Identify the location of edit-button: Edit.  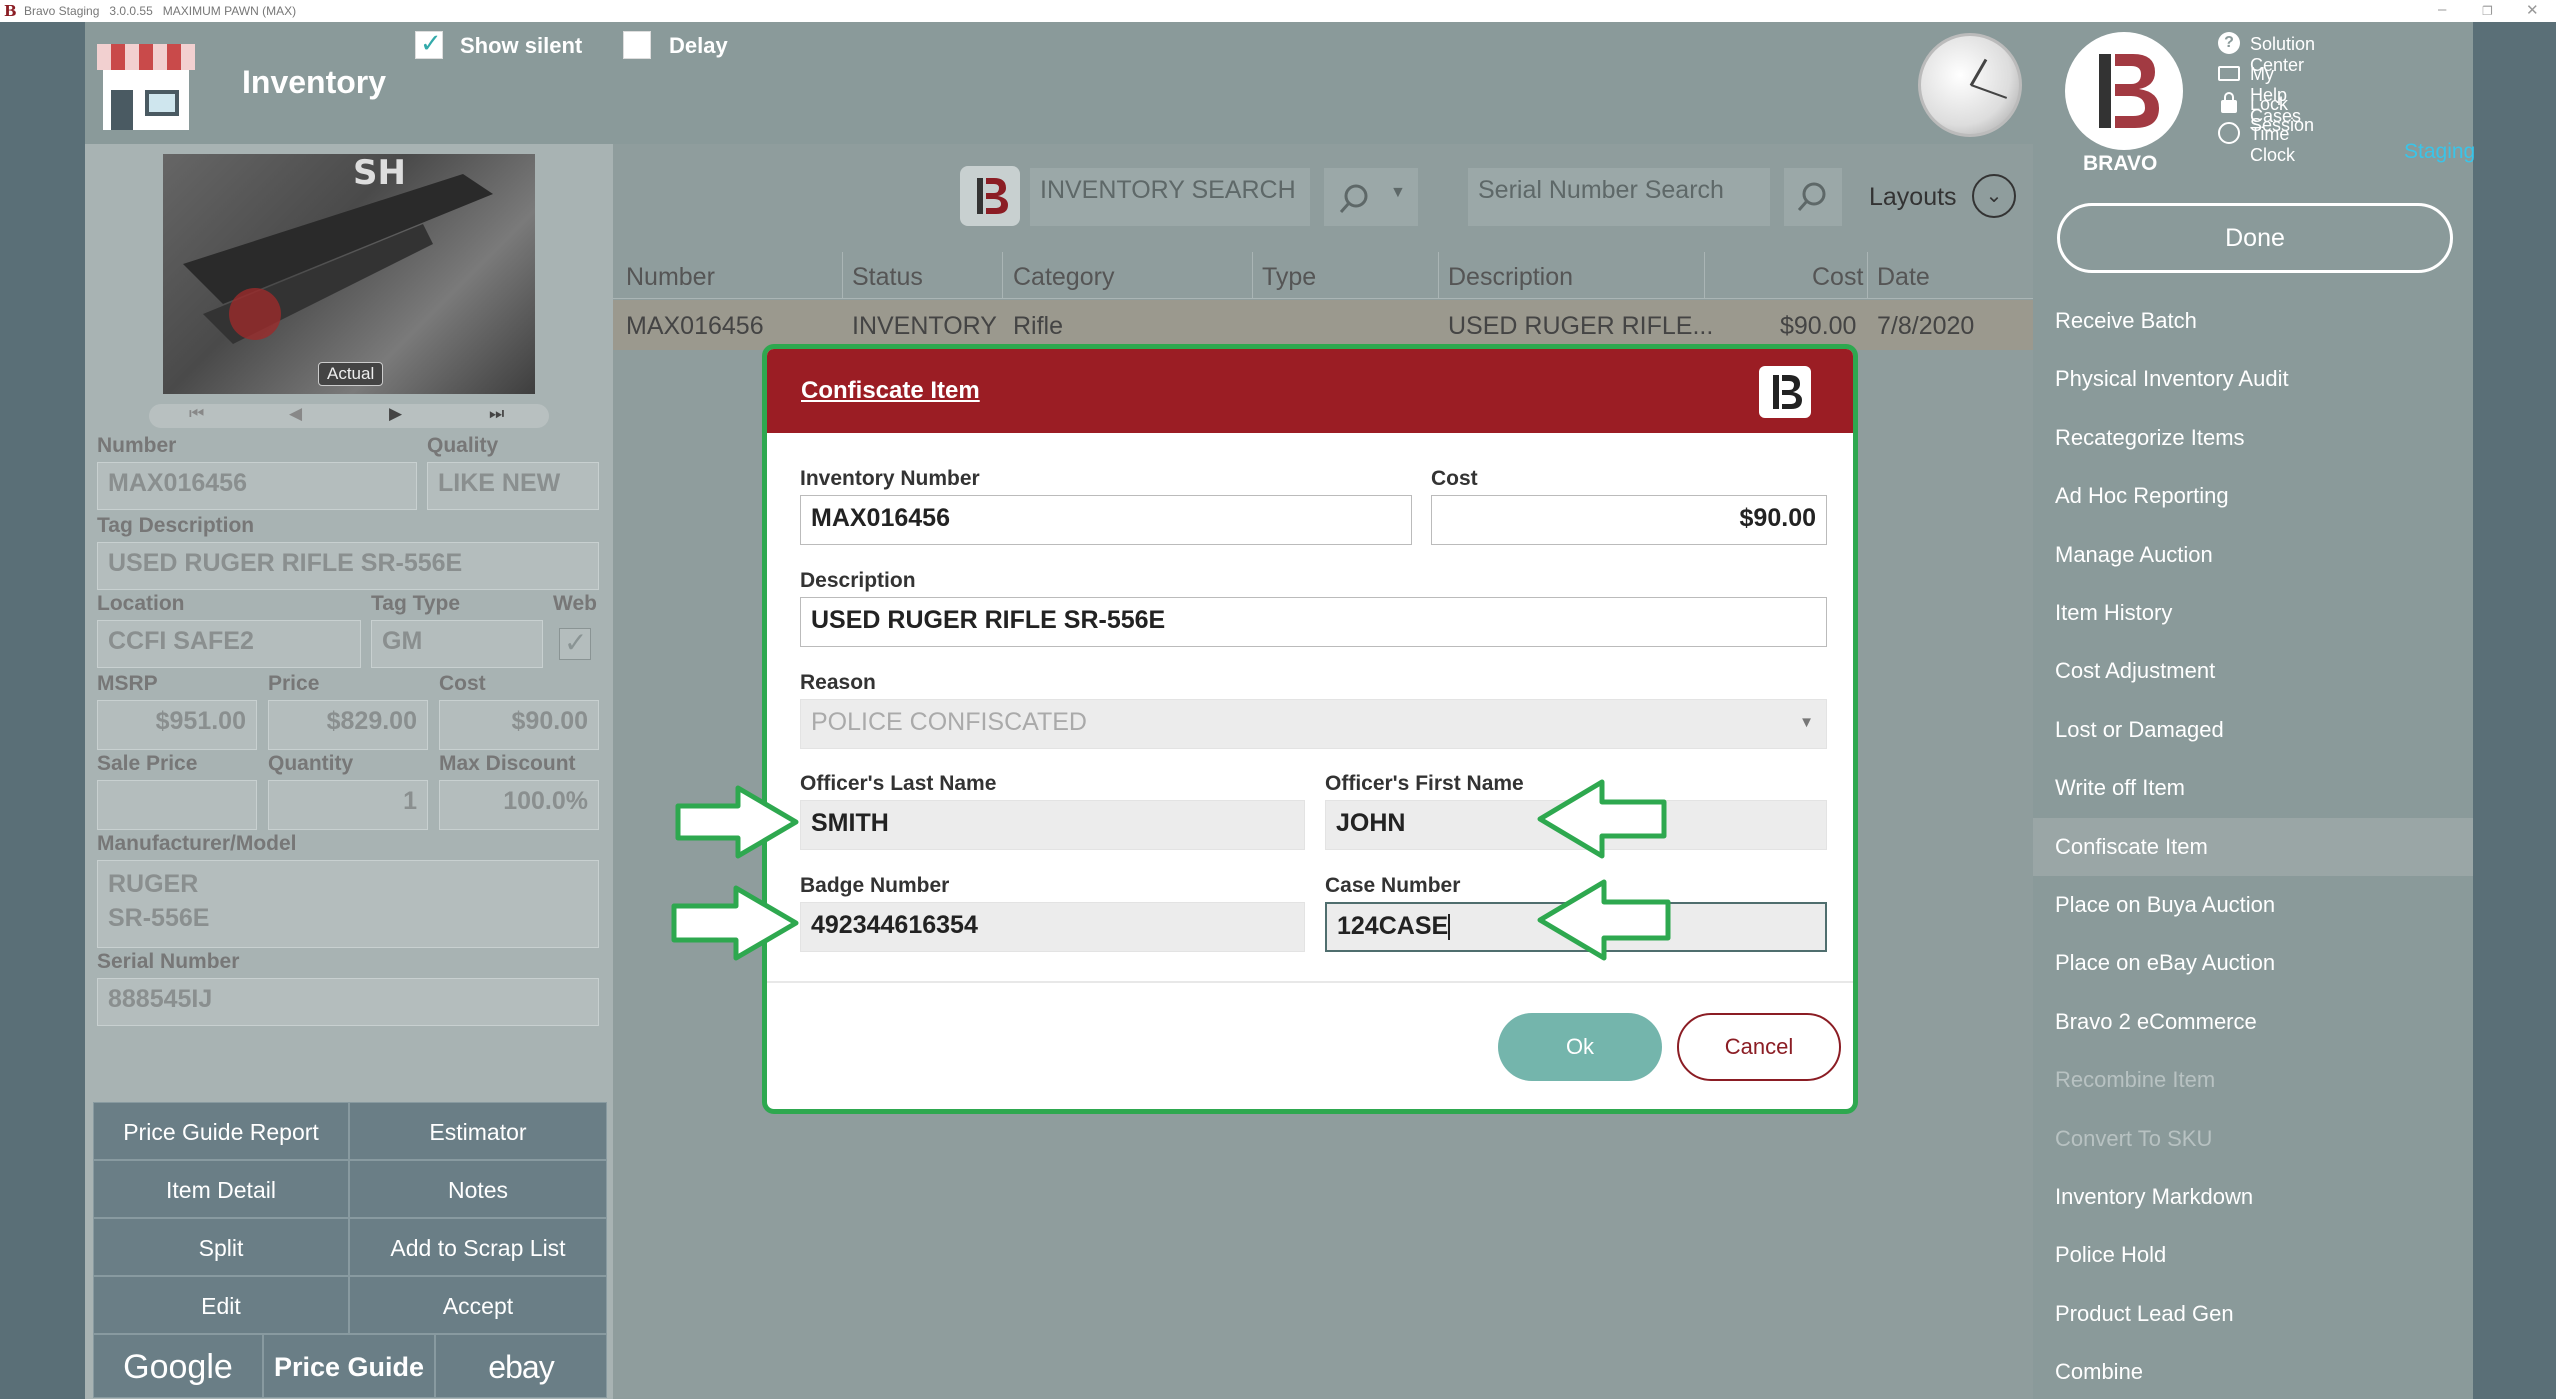
(221, 1305).